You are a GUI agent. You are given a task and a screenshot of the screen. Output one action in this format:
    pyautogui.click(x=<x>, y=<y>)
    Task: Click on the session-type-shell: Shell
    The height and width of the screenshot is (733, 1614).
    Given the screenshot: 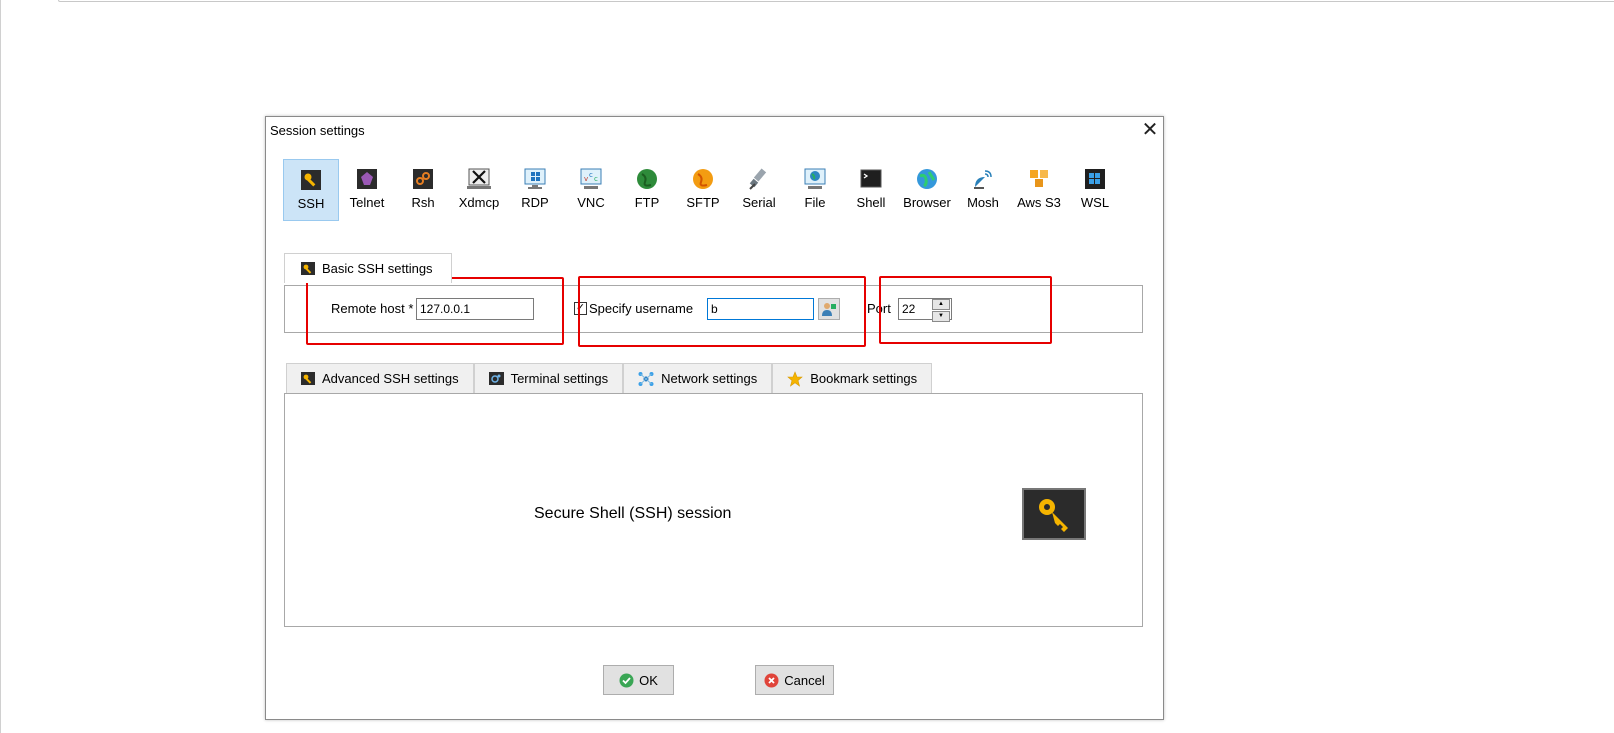 What is the action you would take?
    pyautogui.click(x=871, y=190)
    